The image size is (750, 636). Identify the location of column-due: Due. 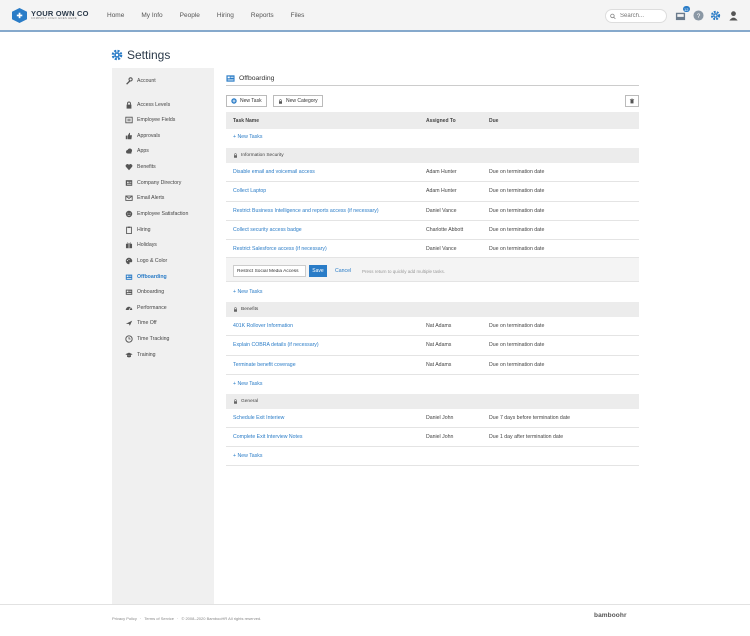
(493, 121).